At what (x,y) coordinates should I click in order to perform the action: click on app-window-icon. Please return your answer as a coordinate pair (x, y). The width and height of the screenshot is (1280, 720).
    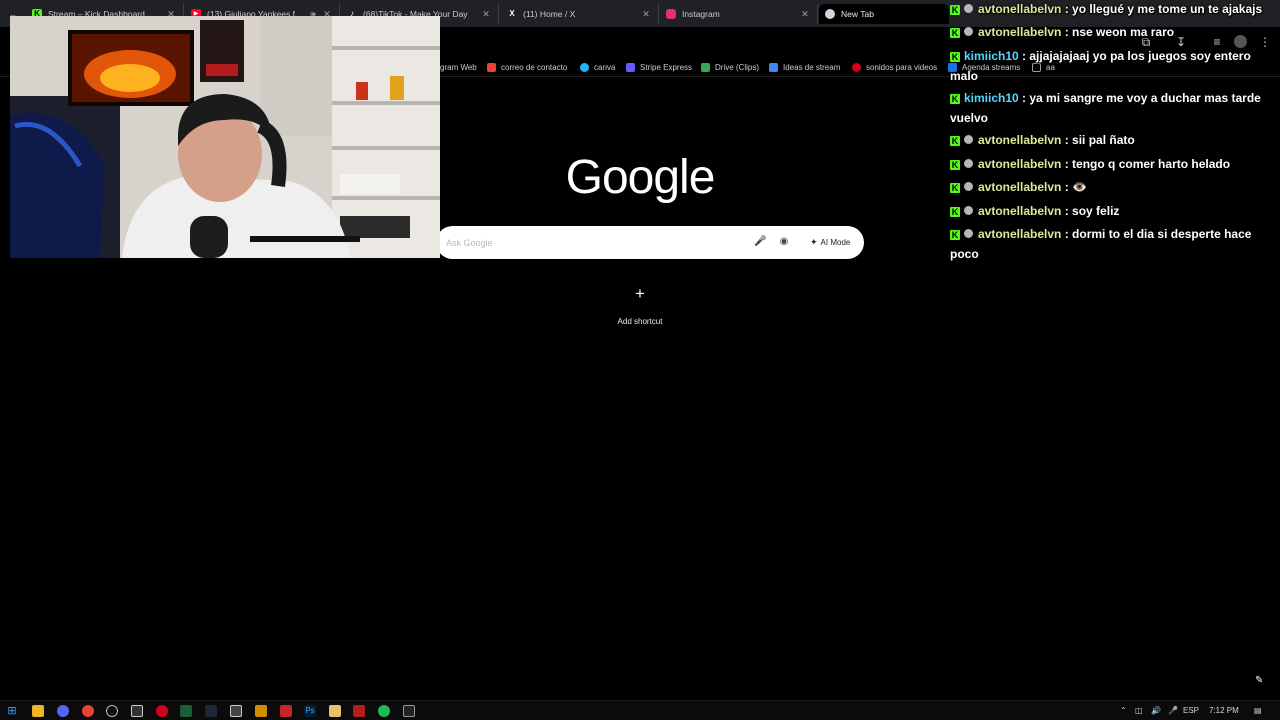
    Looking at the image, I should click on (137, 711).